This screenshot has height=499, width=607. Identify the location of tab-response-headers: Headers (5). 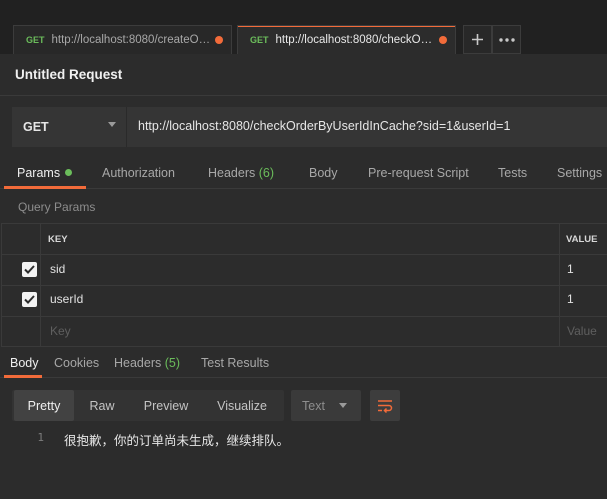
(147, 363).